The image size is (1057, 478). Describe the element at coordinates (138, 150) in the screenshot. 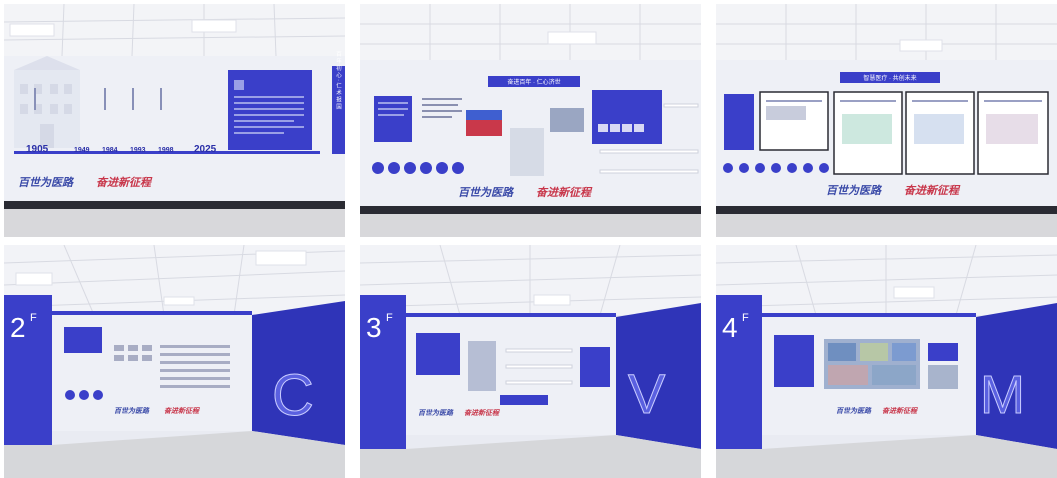

I see `timeline-year: 1993` at that location.